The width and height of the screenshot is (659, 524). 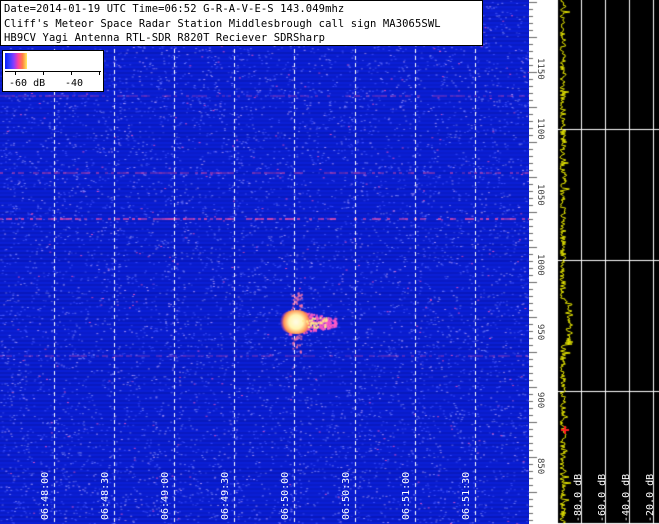 What do you see at coordinates (540, 332) in the screenshot?
I see `frequency-label: 950` at bounding box center [540, 332].